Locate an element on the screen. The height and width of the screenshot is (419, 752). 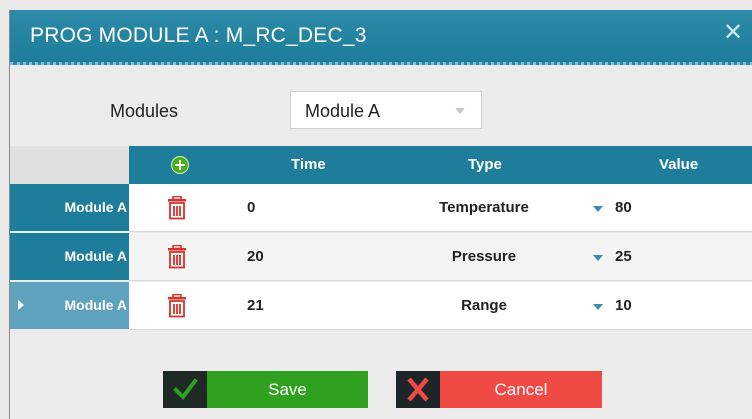
grid-header: Time Type Value is located at coordinates (381, 165).